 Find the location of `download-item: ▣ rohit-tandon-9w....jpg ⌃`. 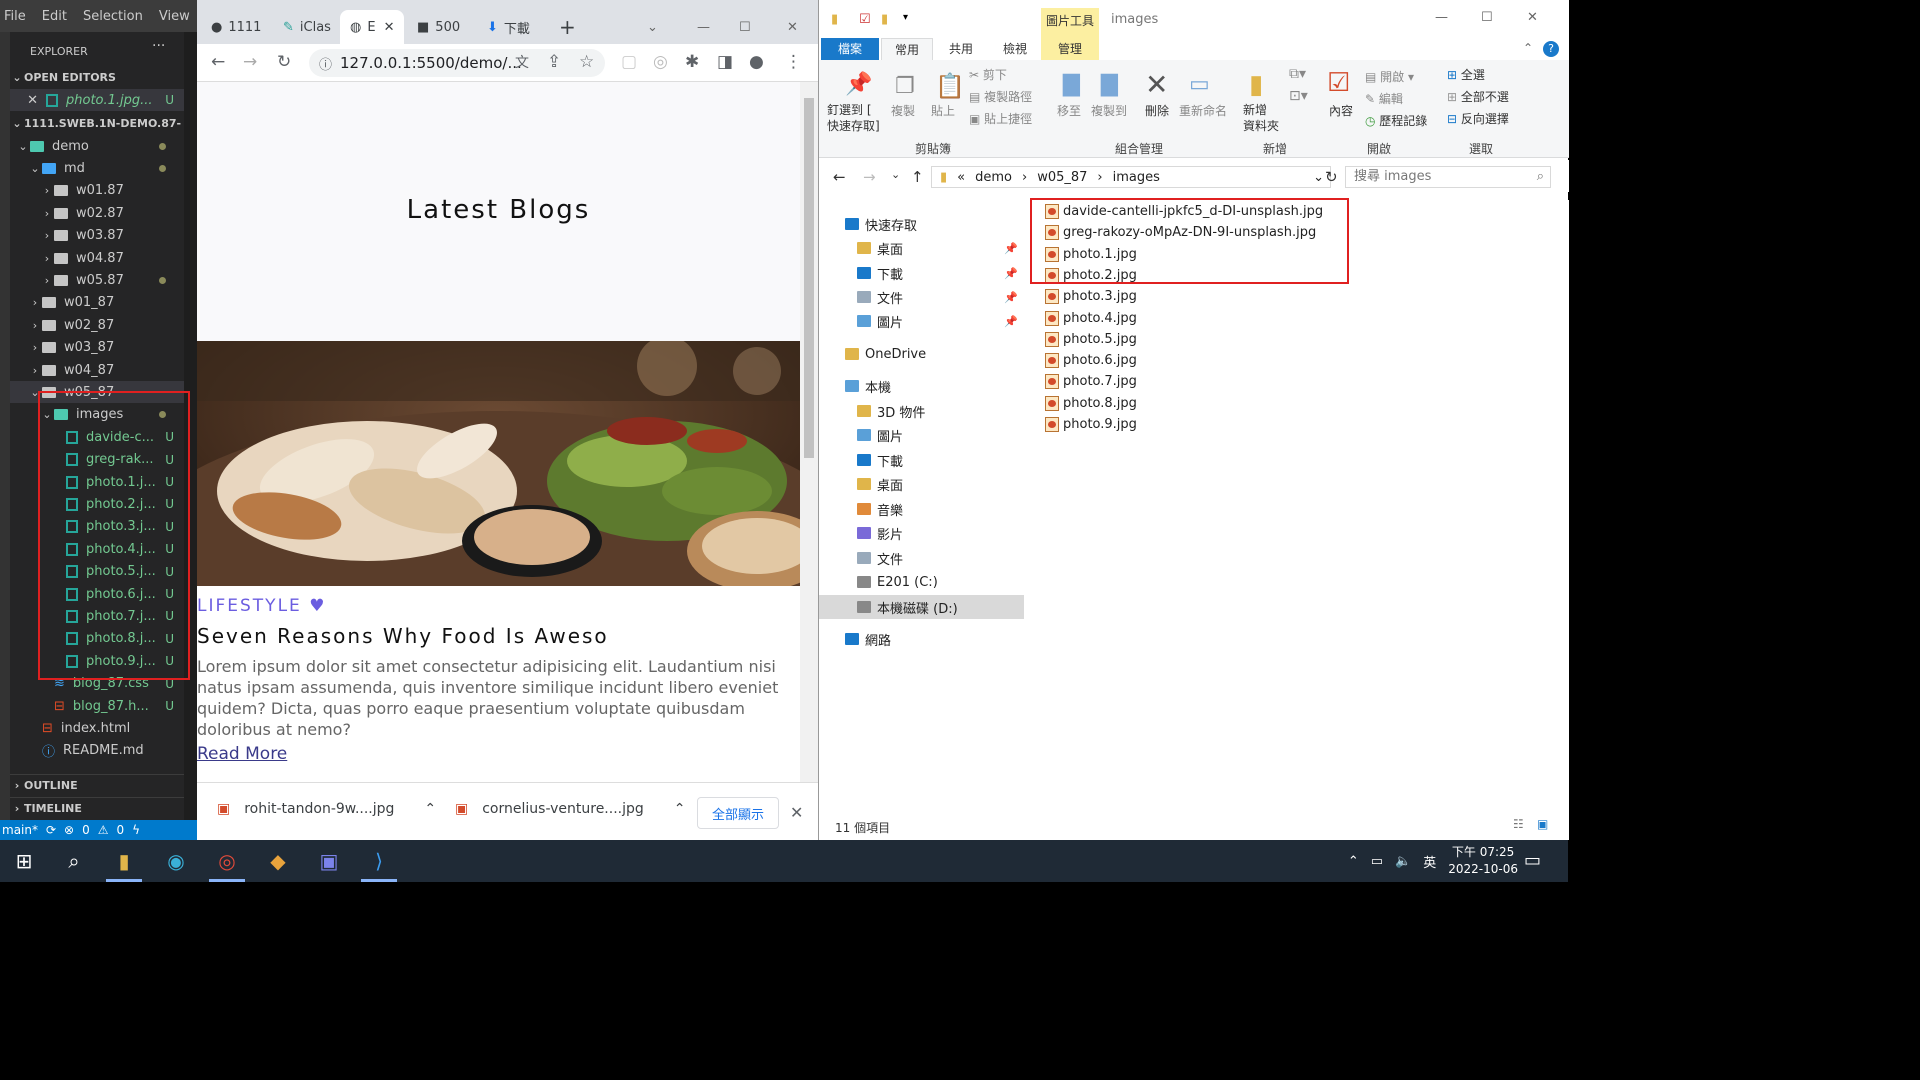

download-item: ▣ rohit-tandon-9w....jpg ⌃ is located at coordinates (326, 809).